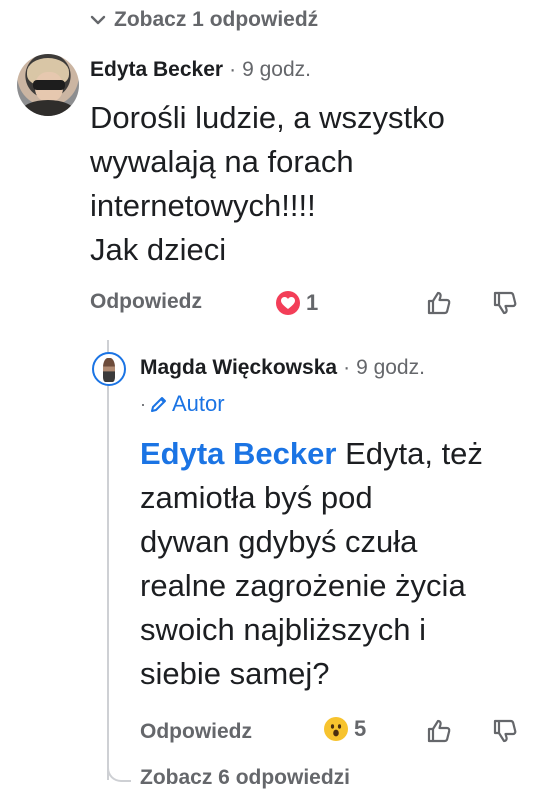 The image size is (542, 800). What do you see at coordinates (203, 205) in the screenshot?
I see `comment-line: internetowych!!!!` at bounding box center [203, 205].